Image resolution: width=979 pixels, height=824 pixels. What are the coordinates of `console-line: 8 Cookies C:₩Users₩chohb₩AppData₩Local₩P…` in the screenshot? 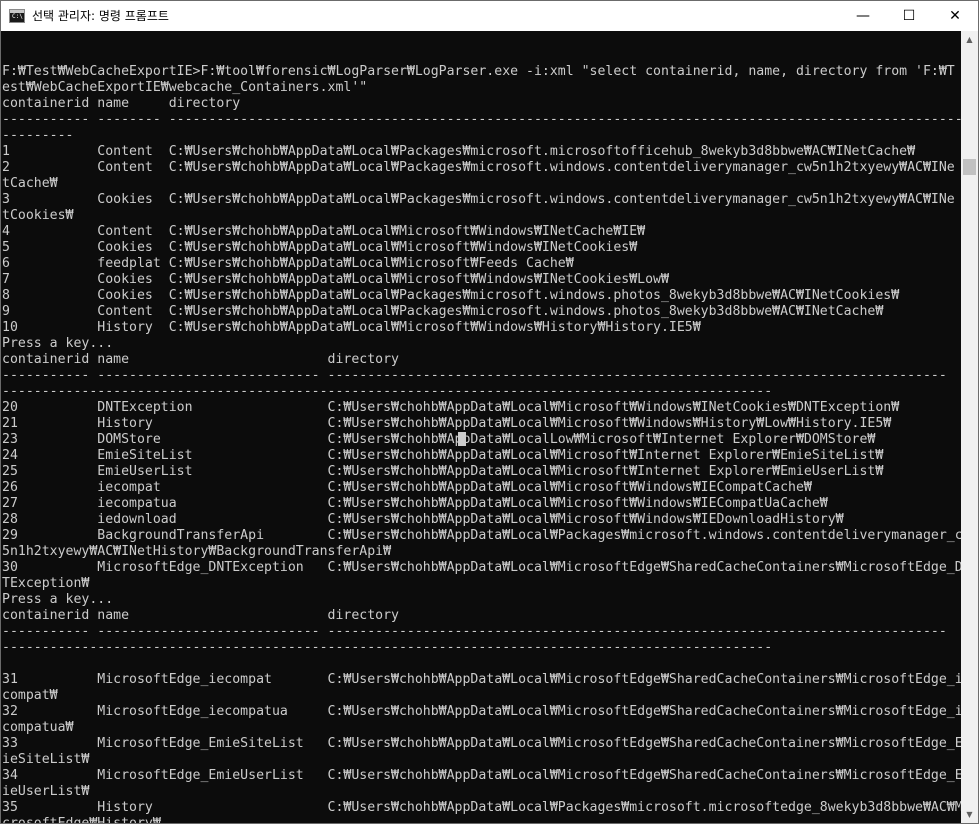 It's located at (451, 295).